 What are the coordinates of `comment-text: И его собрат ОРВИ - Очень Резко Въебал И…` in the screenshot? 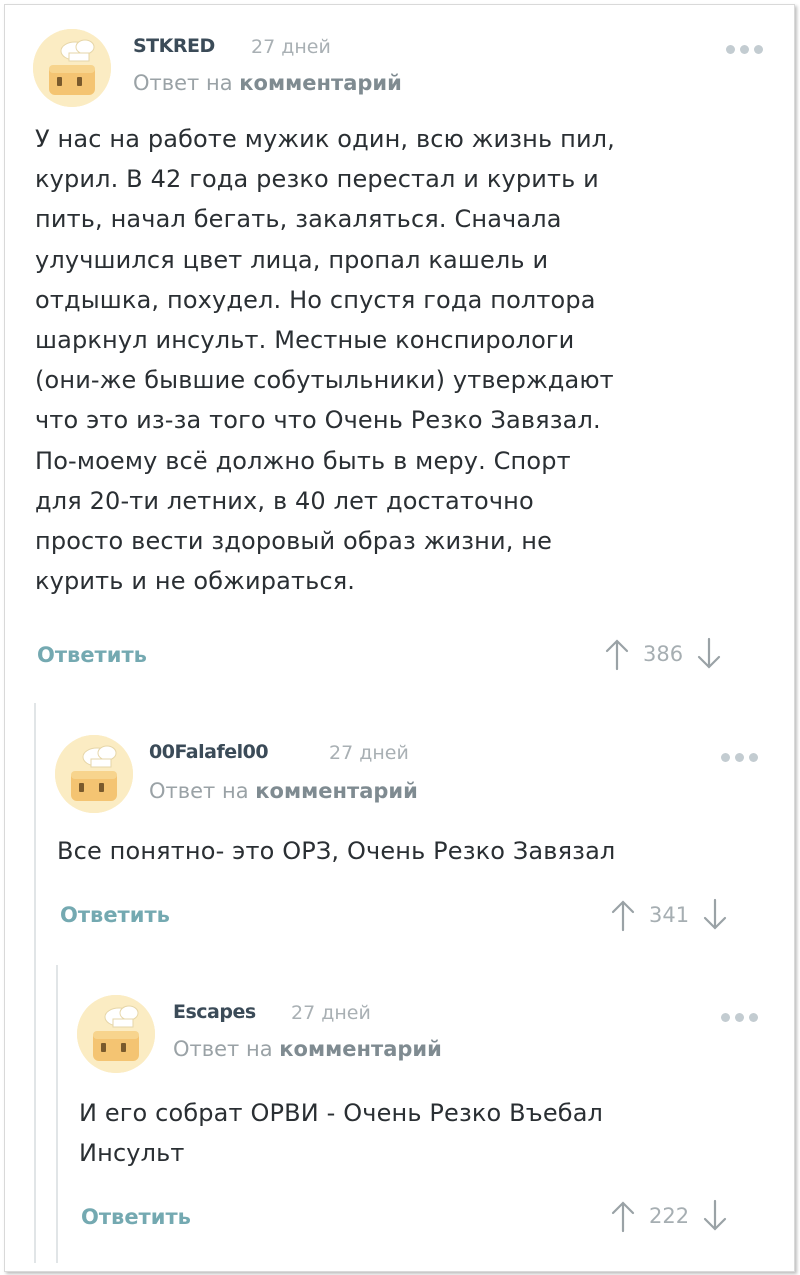 It's located at (431, 1133).